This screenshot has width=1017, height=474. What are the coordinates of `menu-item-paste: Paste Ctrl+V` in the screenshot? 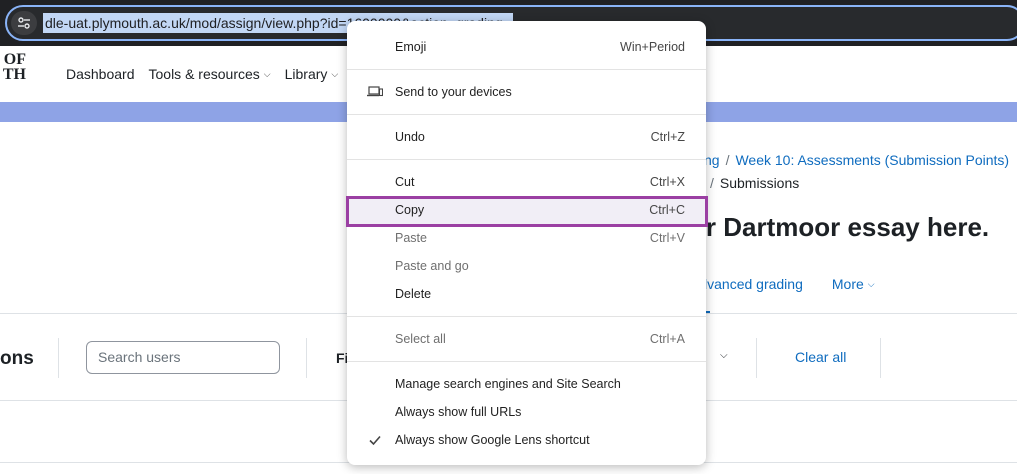 It's located at (526, 238).